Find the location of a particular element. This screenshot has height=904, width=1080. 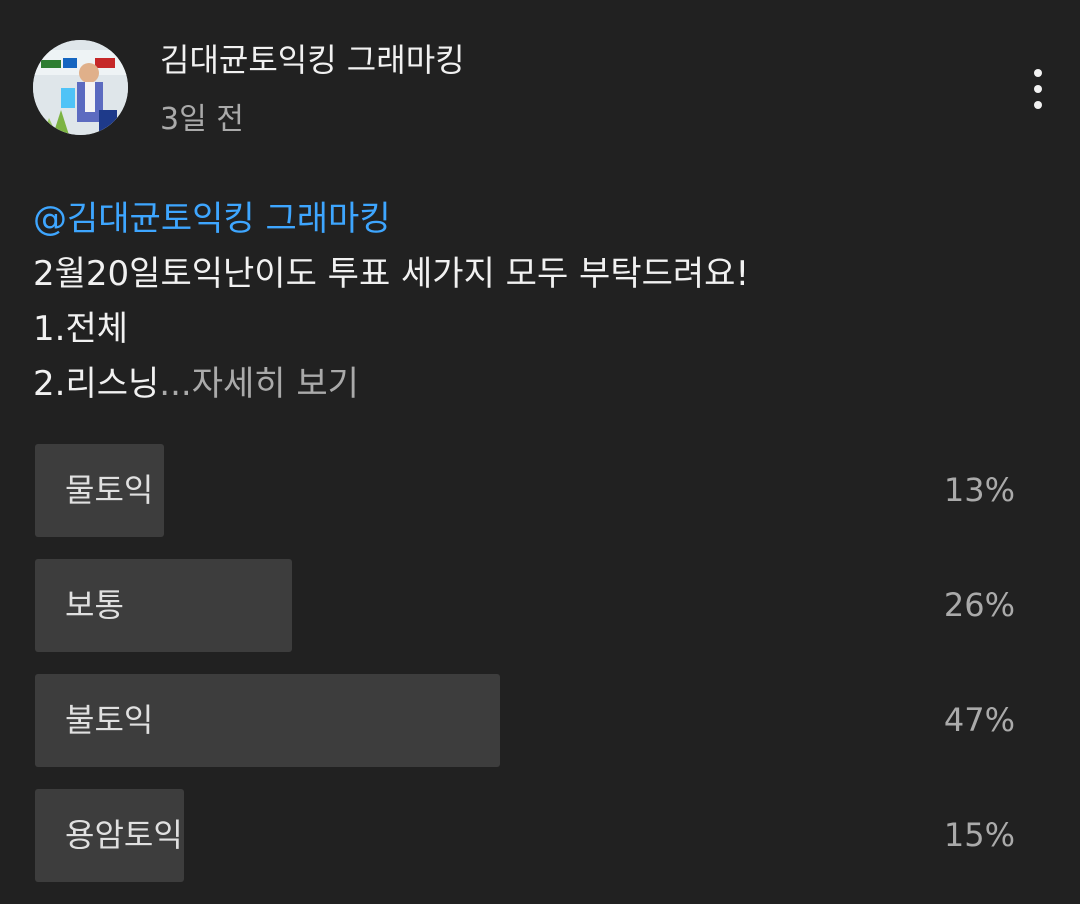

author-avatar is located at coordinates (80, 87).